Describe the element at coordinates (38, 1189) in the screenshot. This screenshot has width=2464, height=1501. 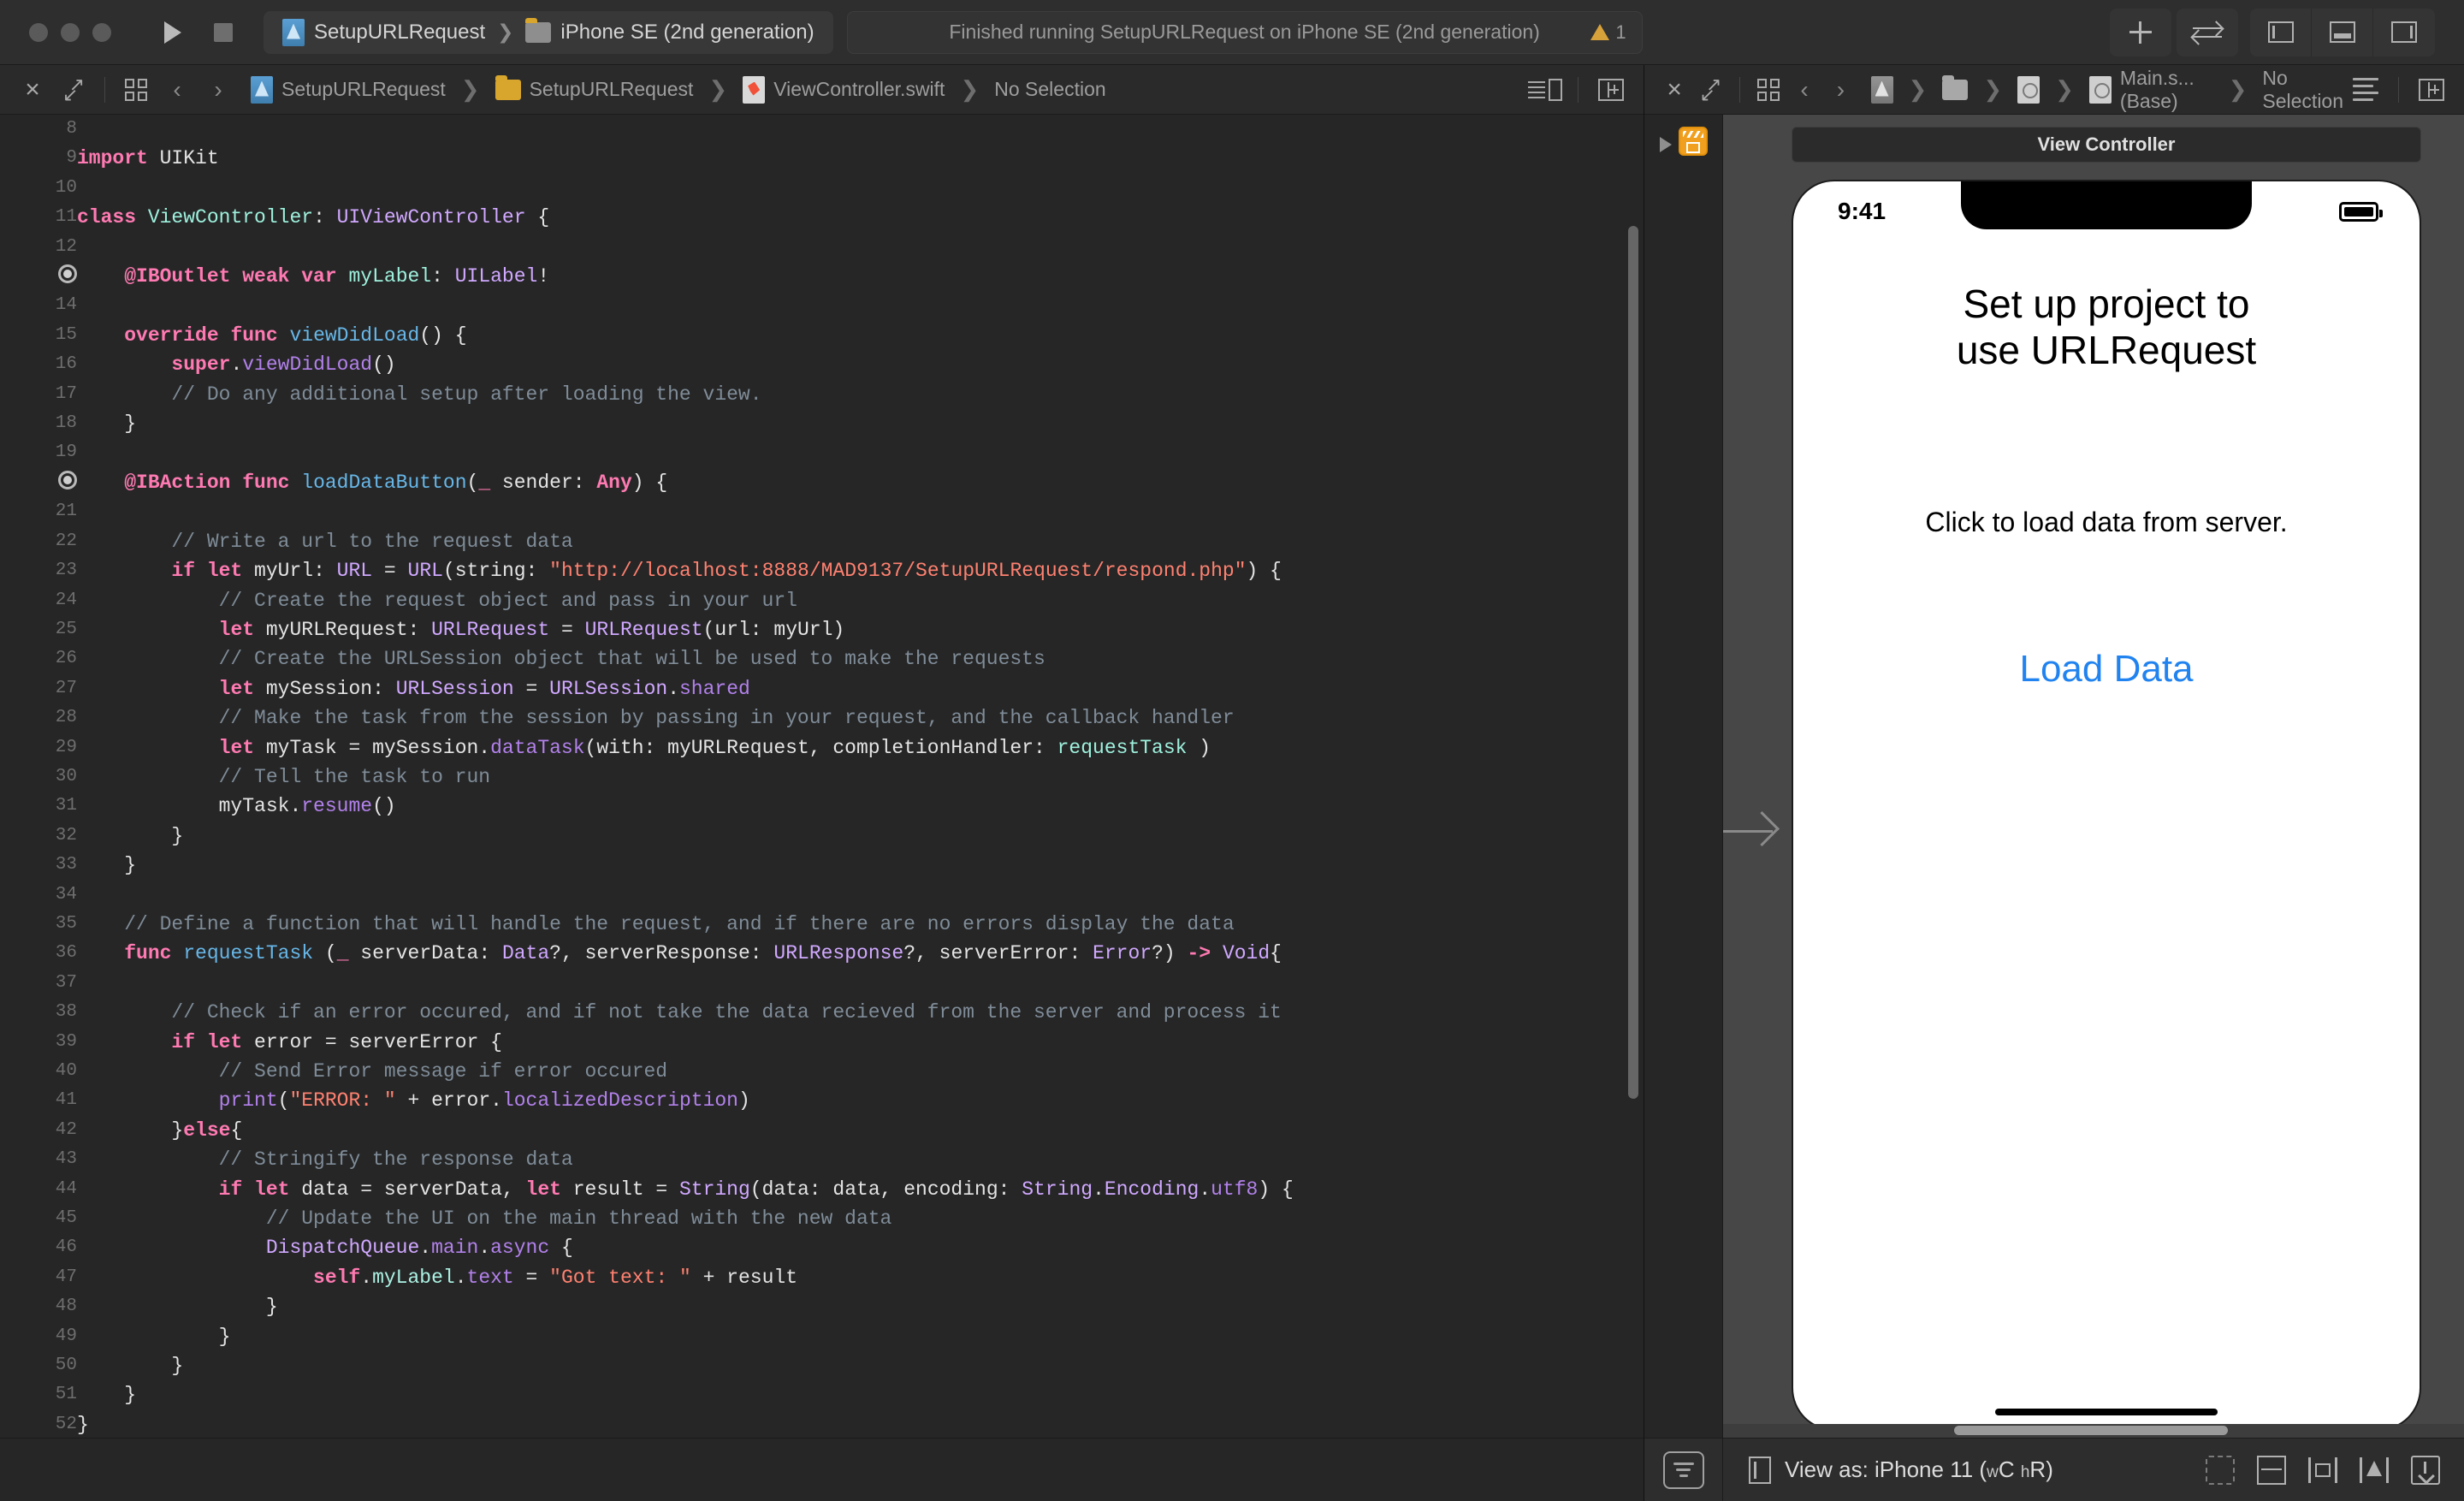
I see `line-number: 44` at that location.